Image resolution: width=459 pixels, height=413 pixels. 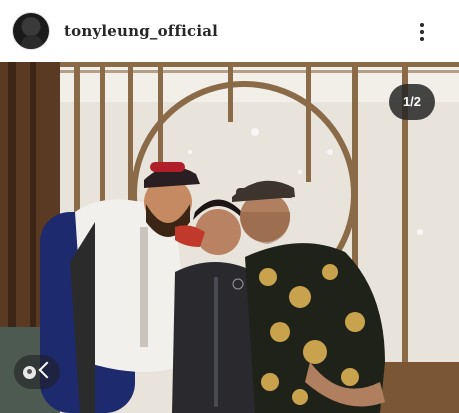 What do you see at coordinates (422, 32) in the screenshot?
I see `more-options-icon` at bounding box center [422, 32].